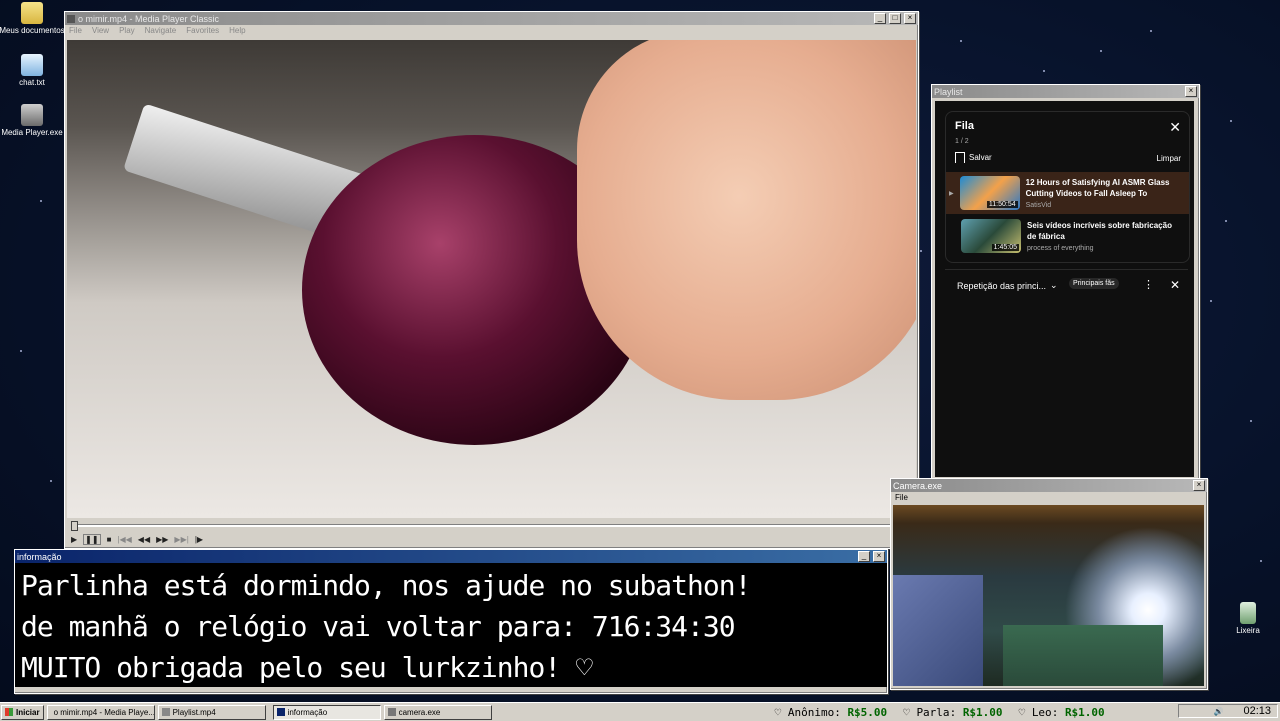 The image size is (1280, 721). Describe the element at coordinates (1049, 485) in the screenshot. I see `camera-titlebar: Camera.exe ×` at that location.